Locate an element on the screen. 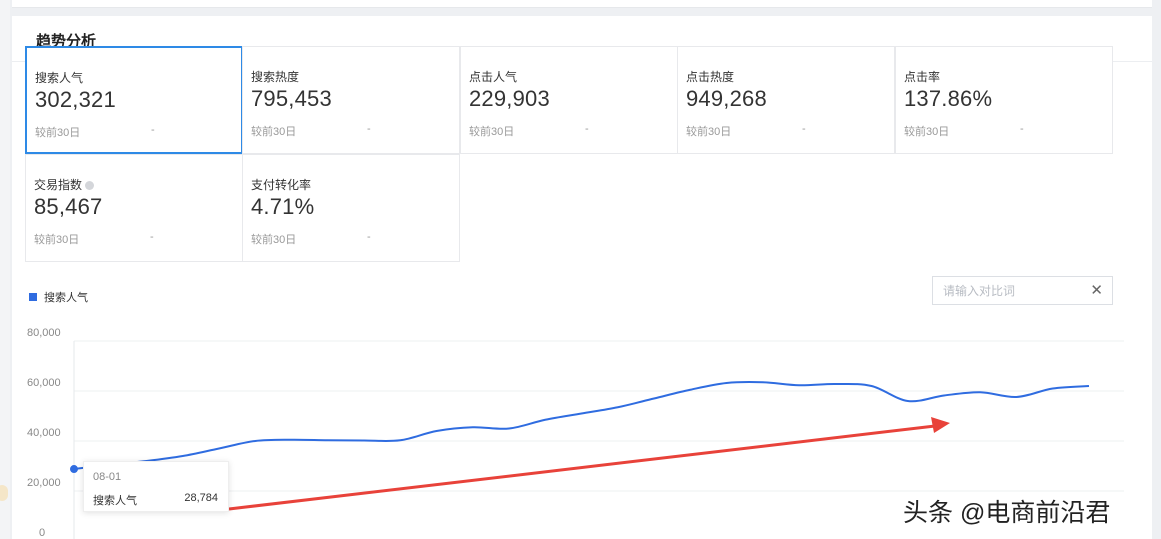  chart-tooltip: 08-01 搜索人气 28,784 is located at coordinates (156, 486).